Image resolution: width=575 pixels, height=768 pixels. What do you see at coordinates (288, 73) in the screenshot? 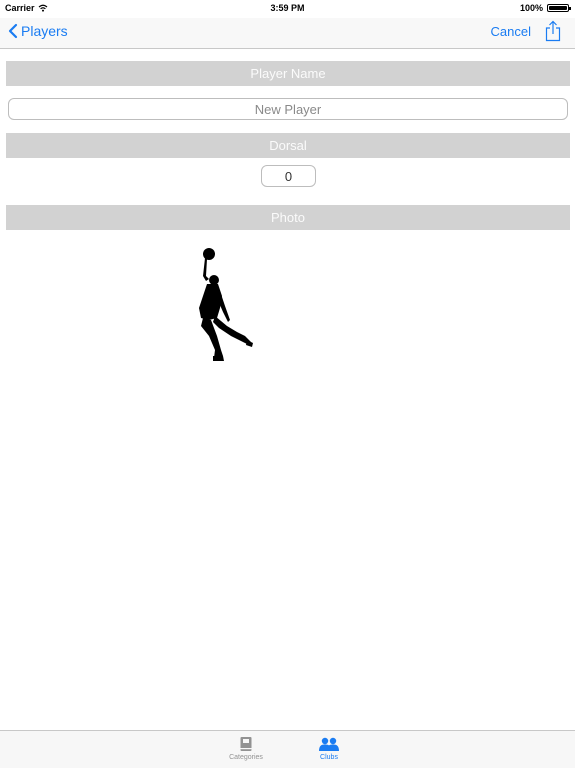
I see `player-name-header: Player Name` at bounding box center [288, 73].